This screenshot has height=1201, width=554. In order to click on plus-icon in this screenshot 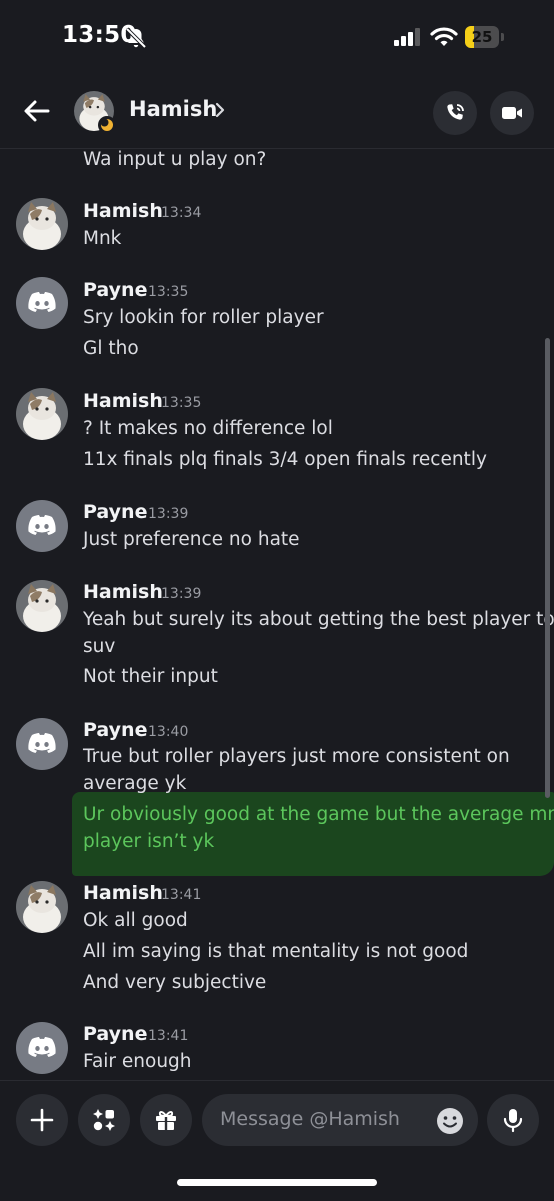, I will do `click(42, 1120)`.